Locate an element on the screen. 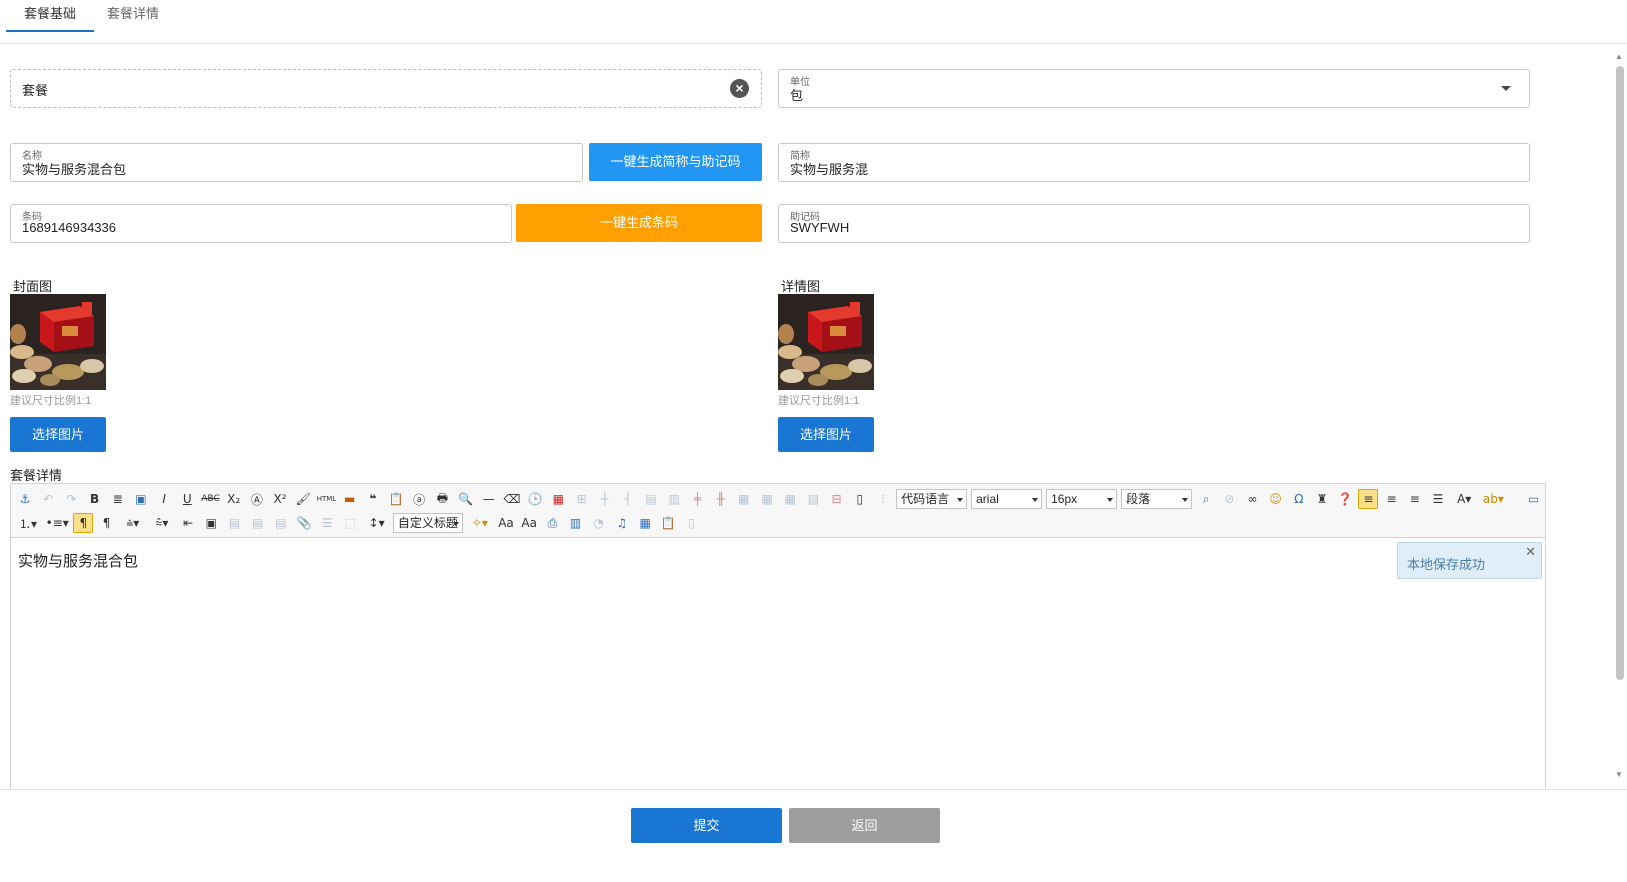  word-image-icon: ⎙ is located at coordinates (552, 523).